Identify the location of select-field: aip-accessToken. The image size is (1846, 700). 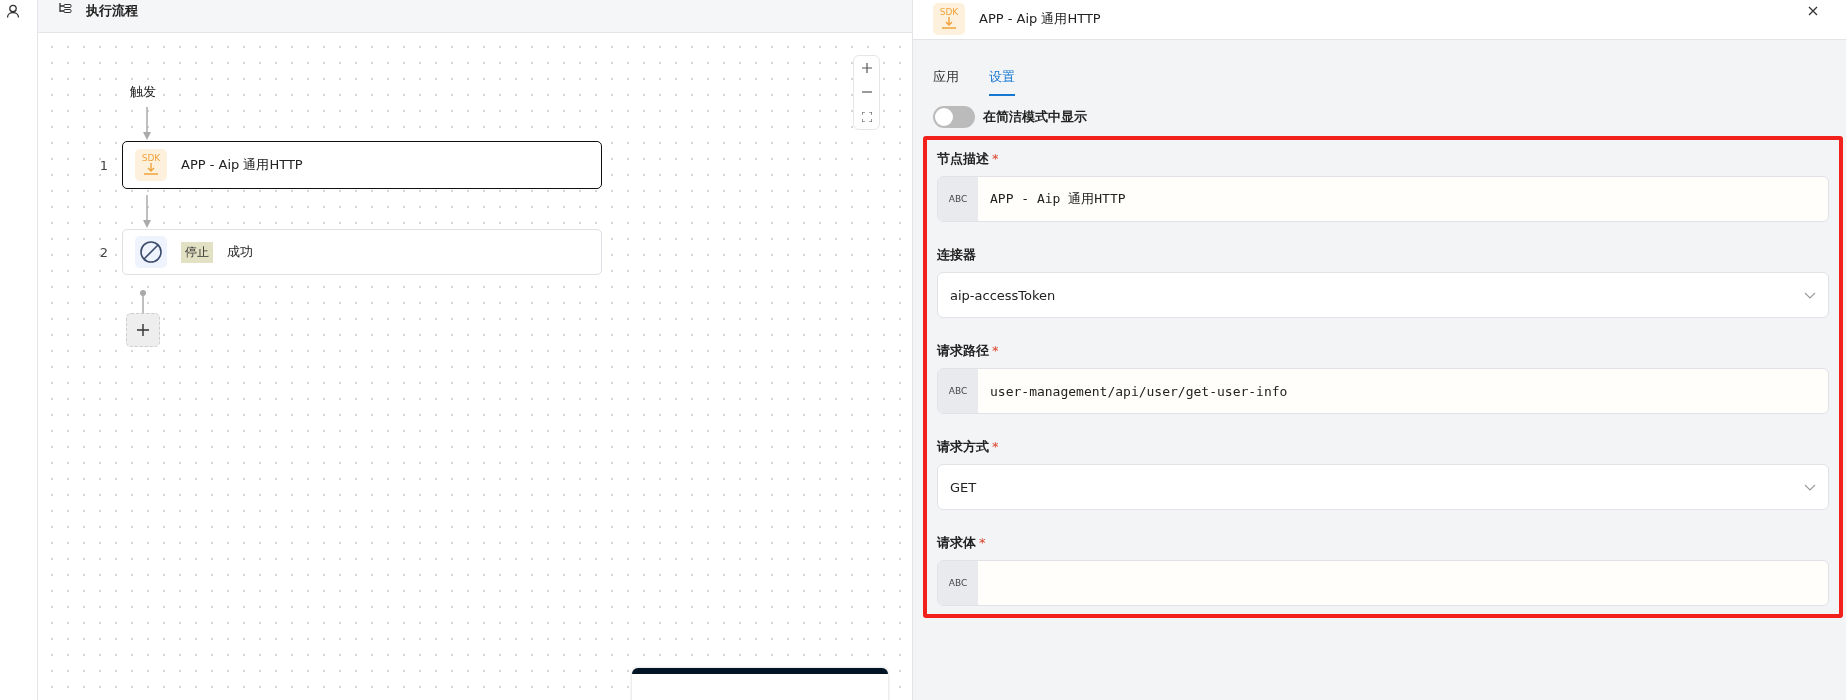
(1383, 295).